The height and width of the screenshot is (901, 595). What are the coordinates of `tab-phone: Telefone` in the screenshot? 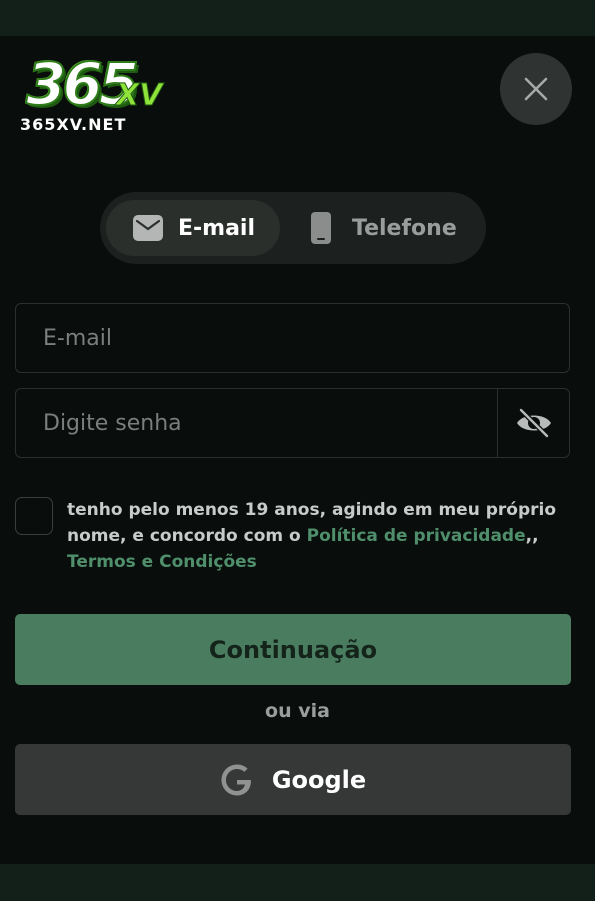 It's located at (388, 228).